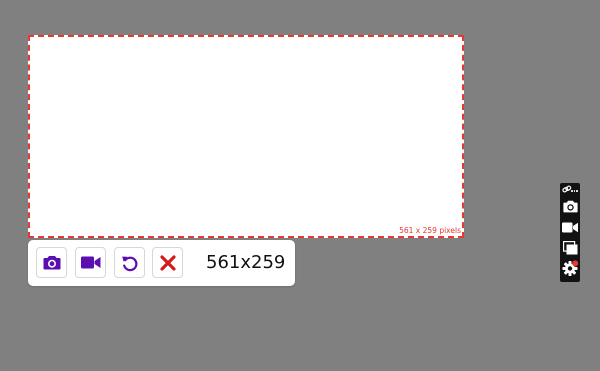 This screenshot has height=371, width=600. I want to click on selection-dimensions: 561x259, so click(246, 262).